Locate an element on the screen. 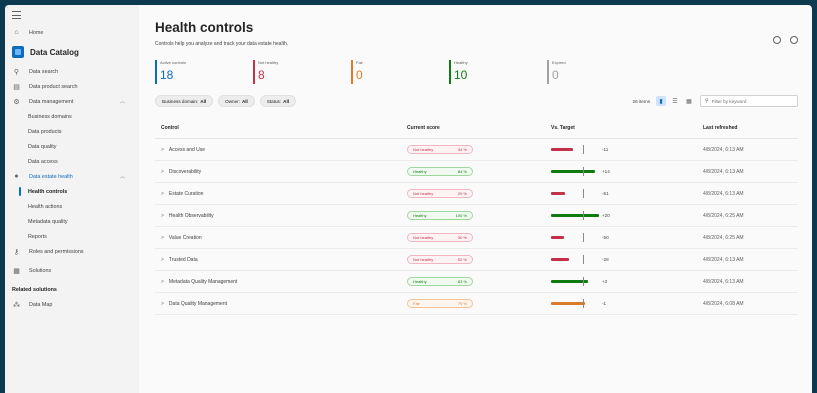 The height and width of the screenshot is (393, 817). status-badge: Healthy 100 % is located at coordinates (440, 215).